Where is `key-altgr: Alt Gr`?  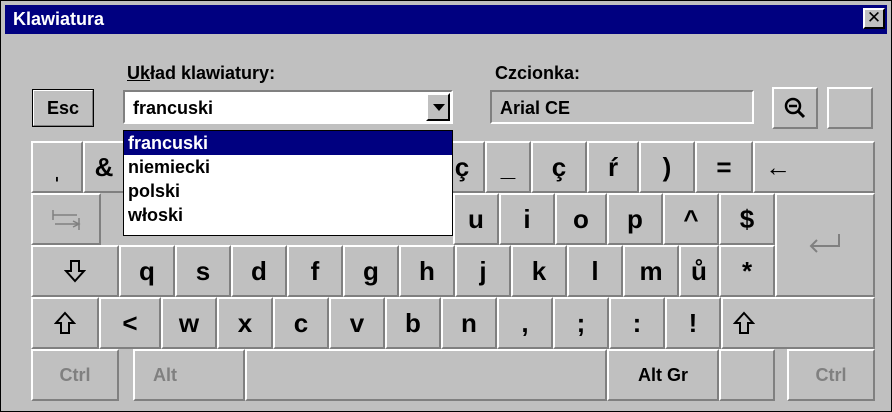 key-altgr: Alt Gr is located at coordinates (663, 375).